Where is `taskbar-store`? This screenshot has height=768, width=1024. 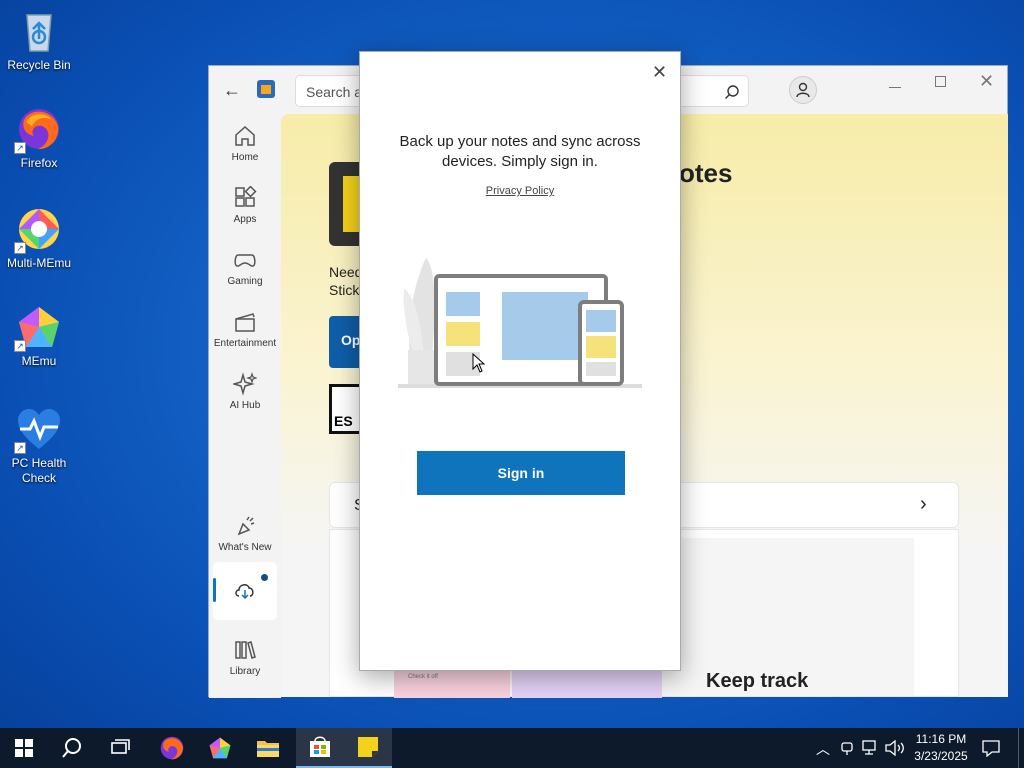 taskbar-store is located at coordinates (320, 748).